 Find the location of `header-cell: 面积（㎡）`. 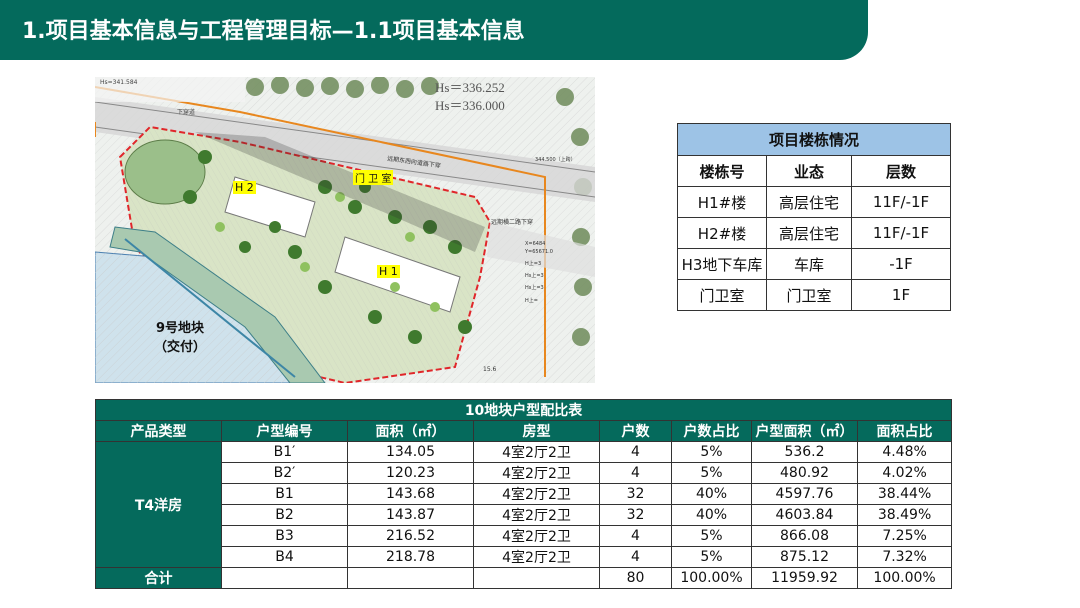

header-cell: 面积（㎡） is located at coordinates (410, 431).